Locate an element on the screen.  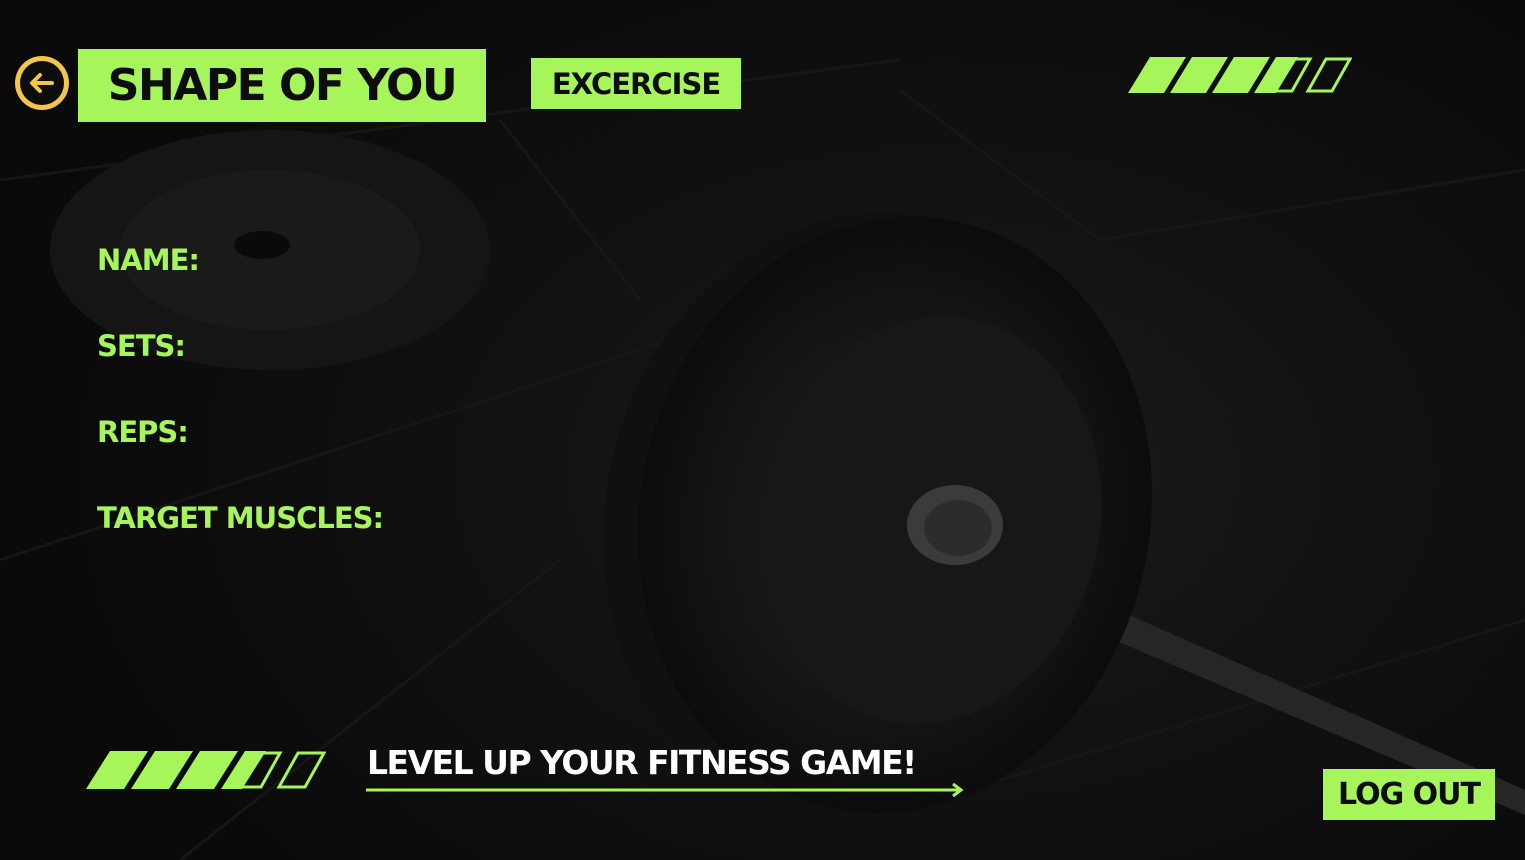
section-tag: EXCERCISE is located at coordinates (636, 83).